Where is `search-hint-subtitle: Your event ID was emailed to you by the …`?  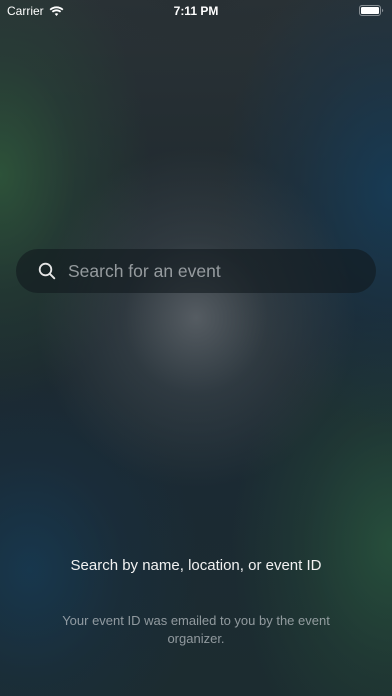 search-hint-subtitle: Your event ID was emailed to you by the … is located at coordinates (196, 629).